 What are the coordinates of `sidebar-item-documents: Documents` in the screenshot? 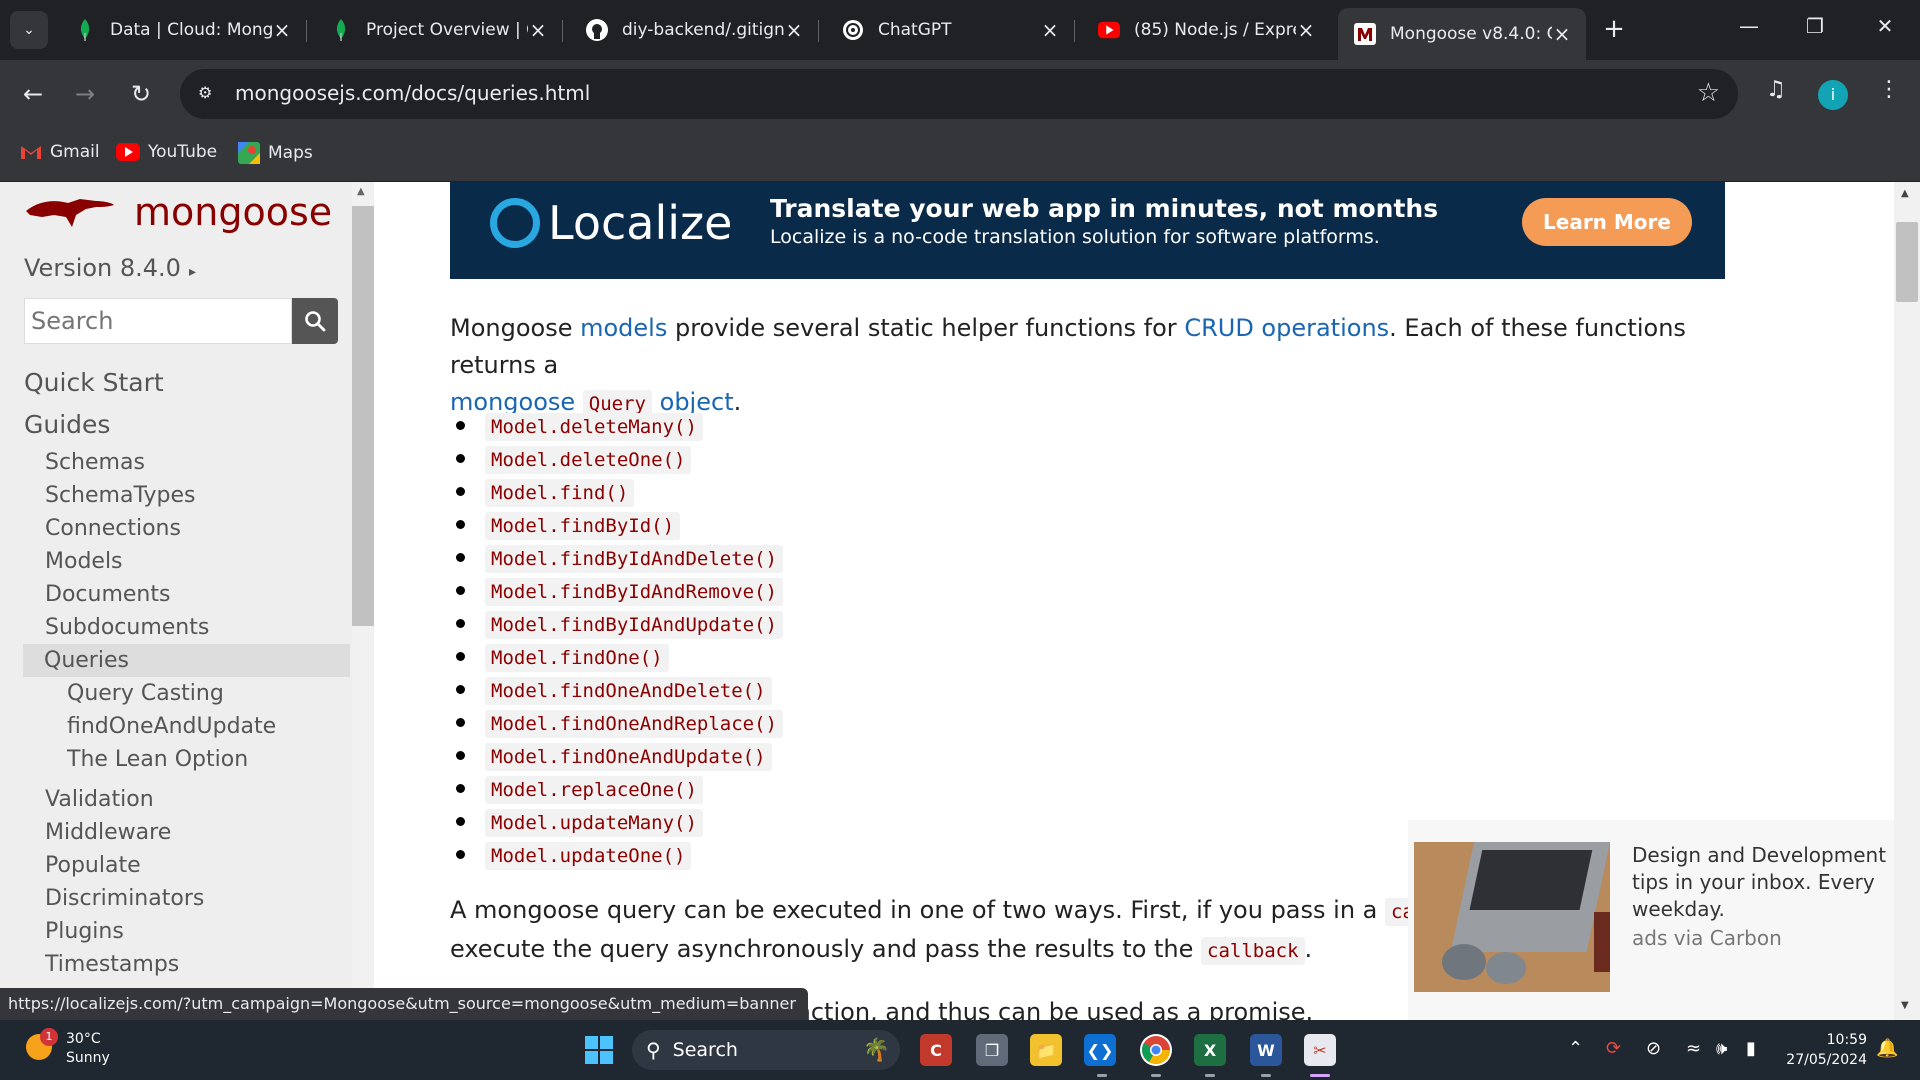 It's located at (187, 594).